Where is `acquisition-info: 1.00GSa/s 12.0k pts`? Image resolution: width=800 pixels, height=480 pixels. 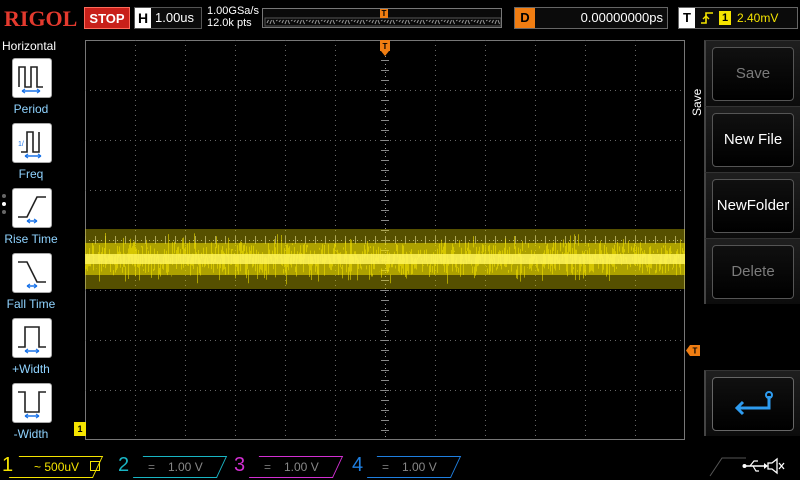 acquisition-info: 1.00GSa/s 12.0k pts is located at coordinates (233, 17).